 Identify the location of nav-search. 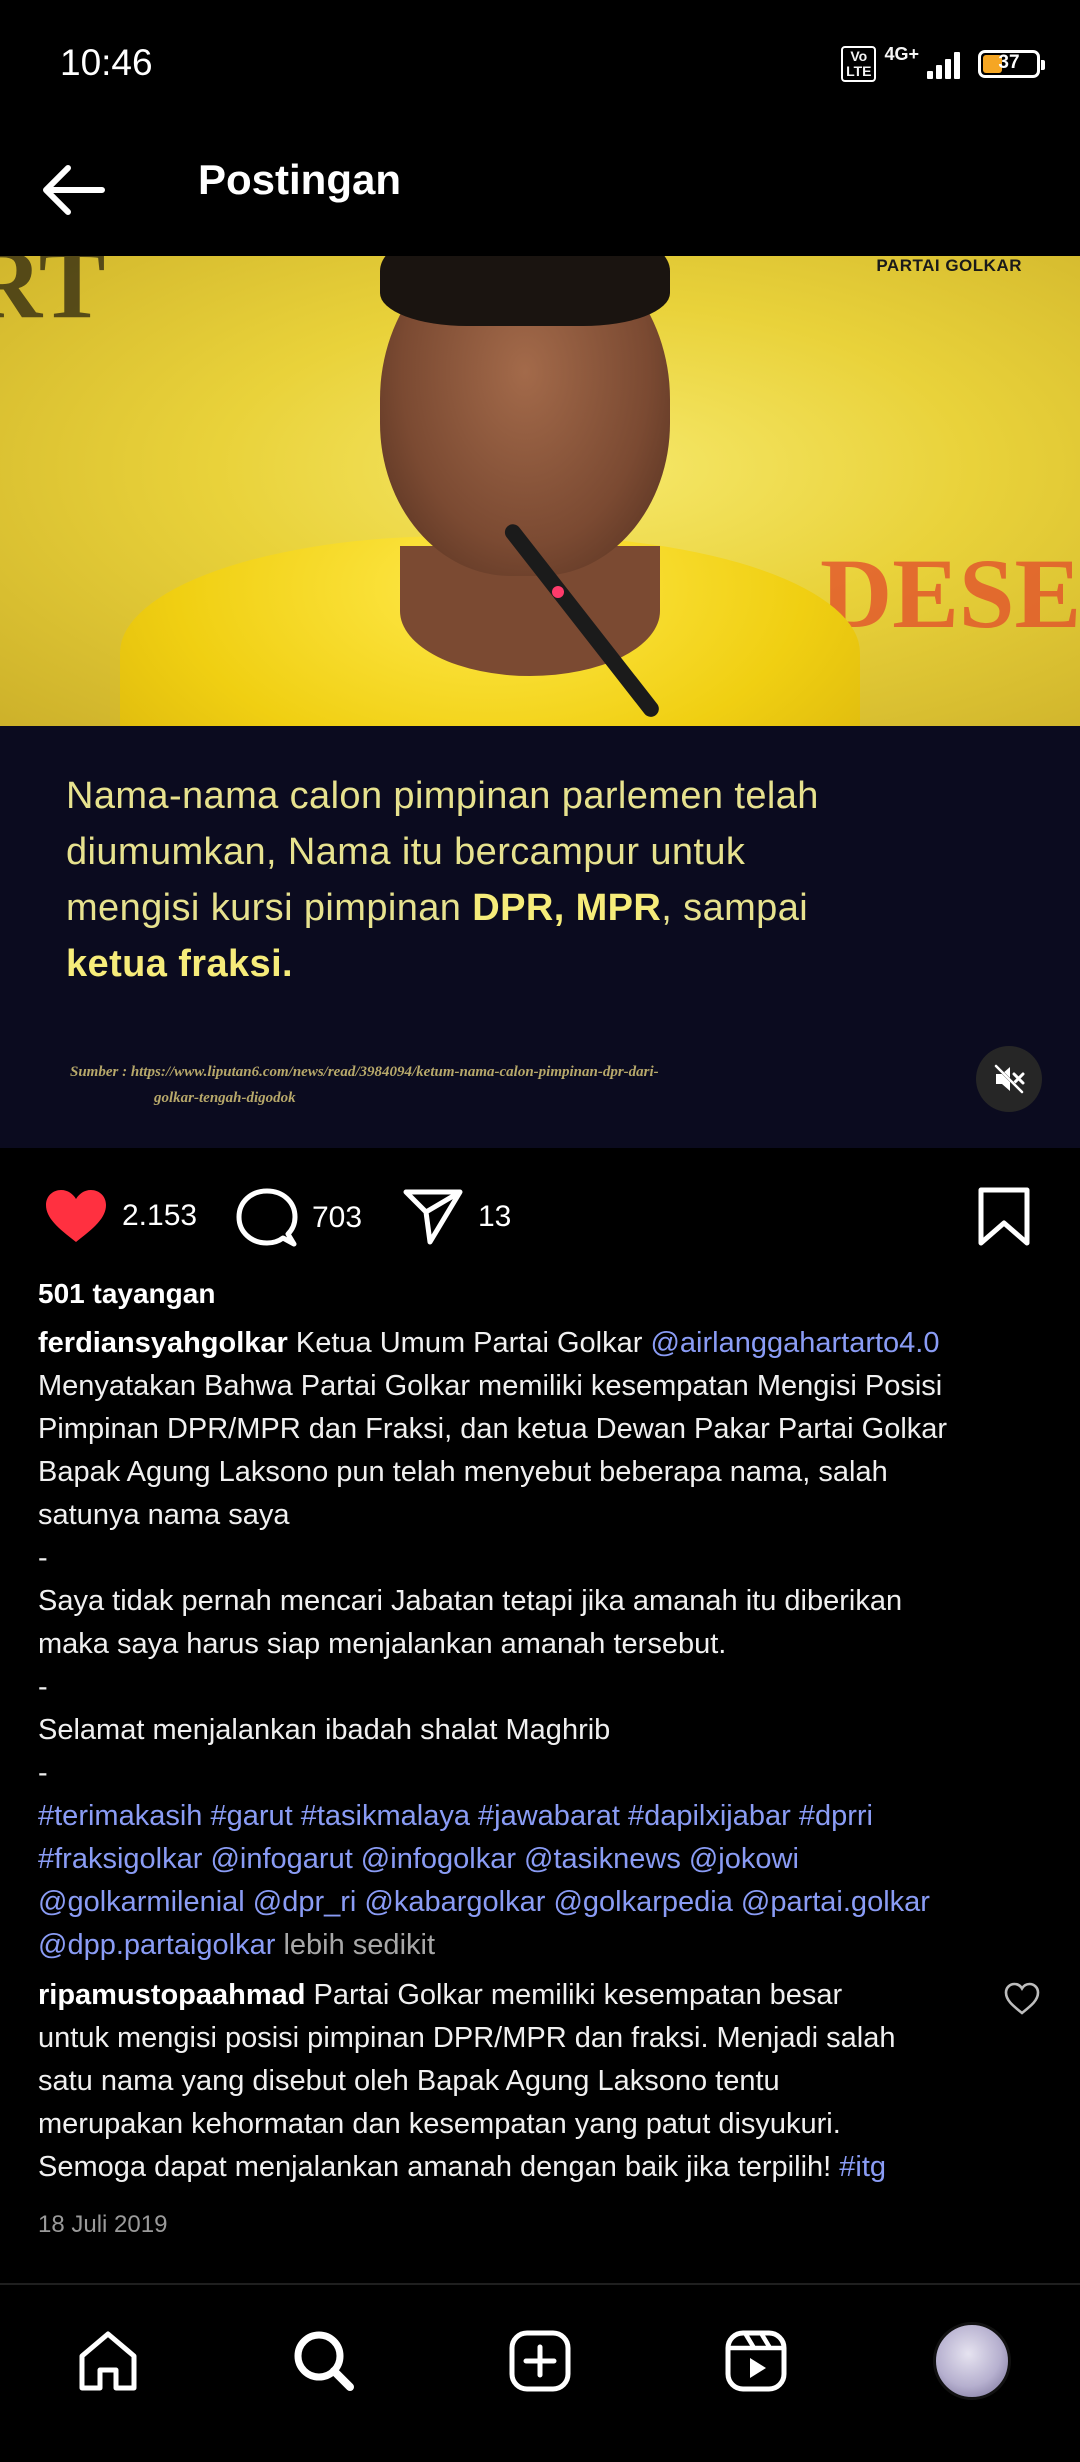
(324, 2361).